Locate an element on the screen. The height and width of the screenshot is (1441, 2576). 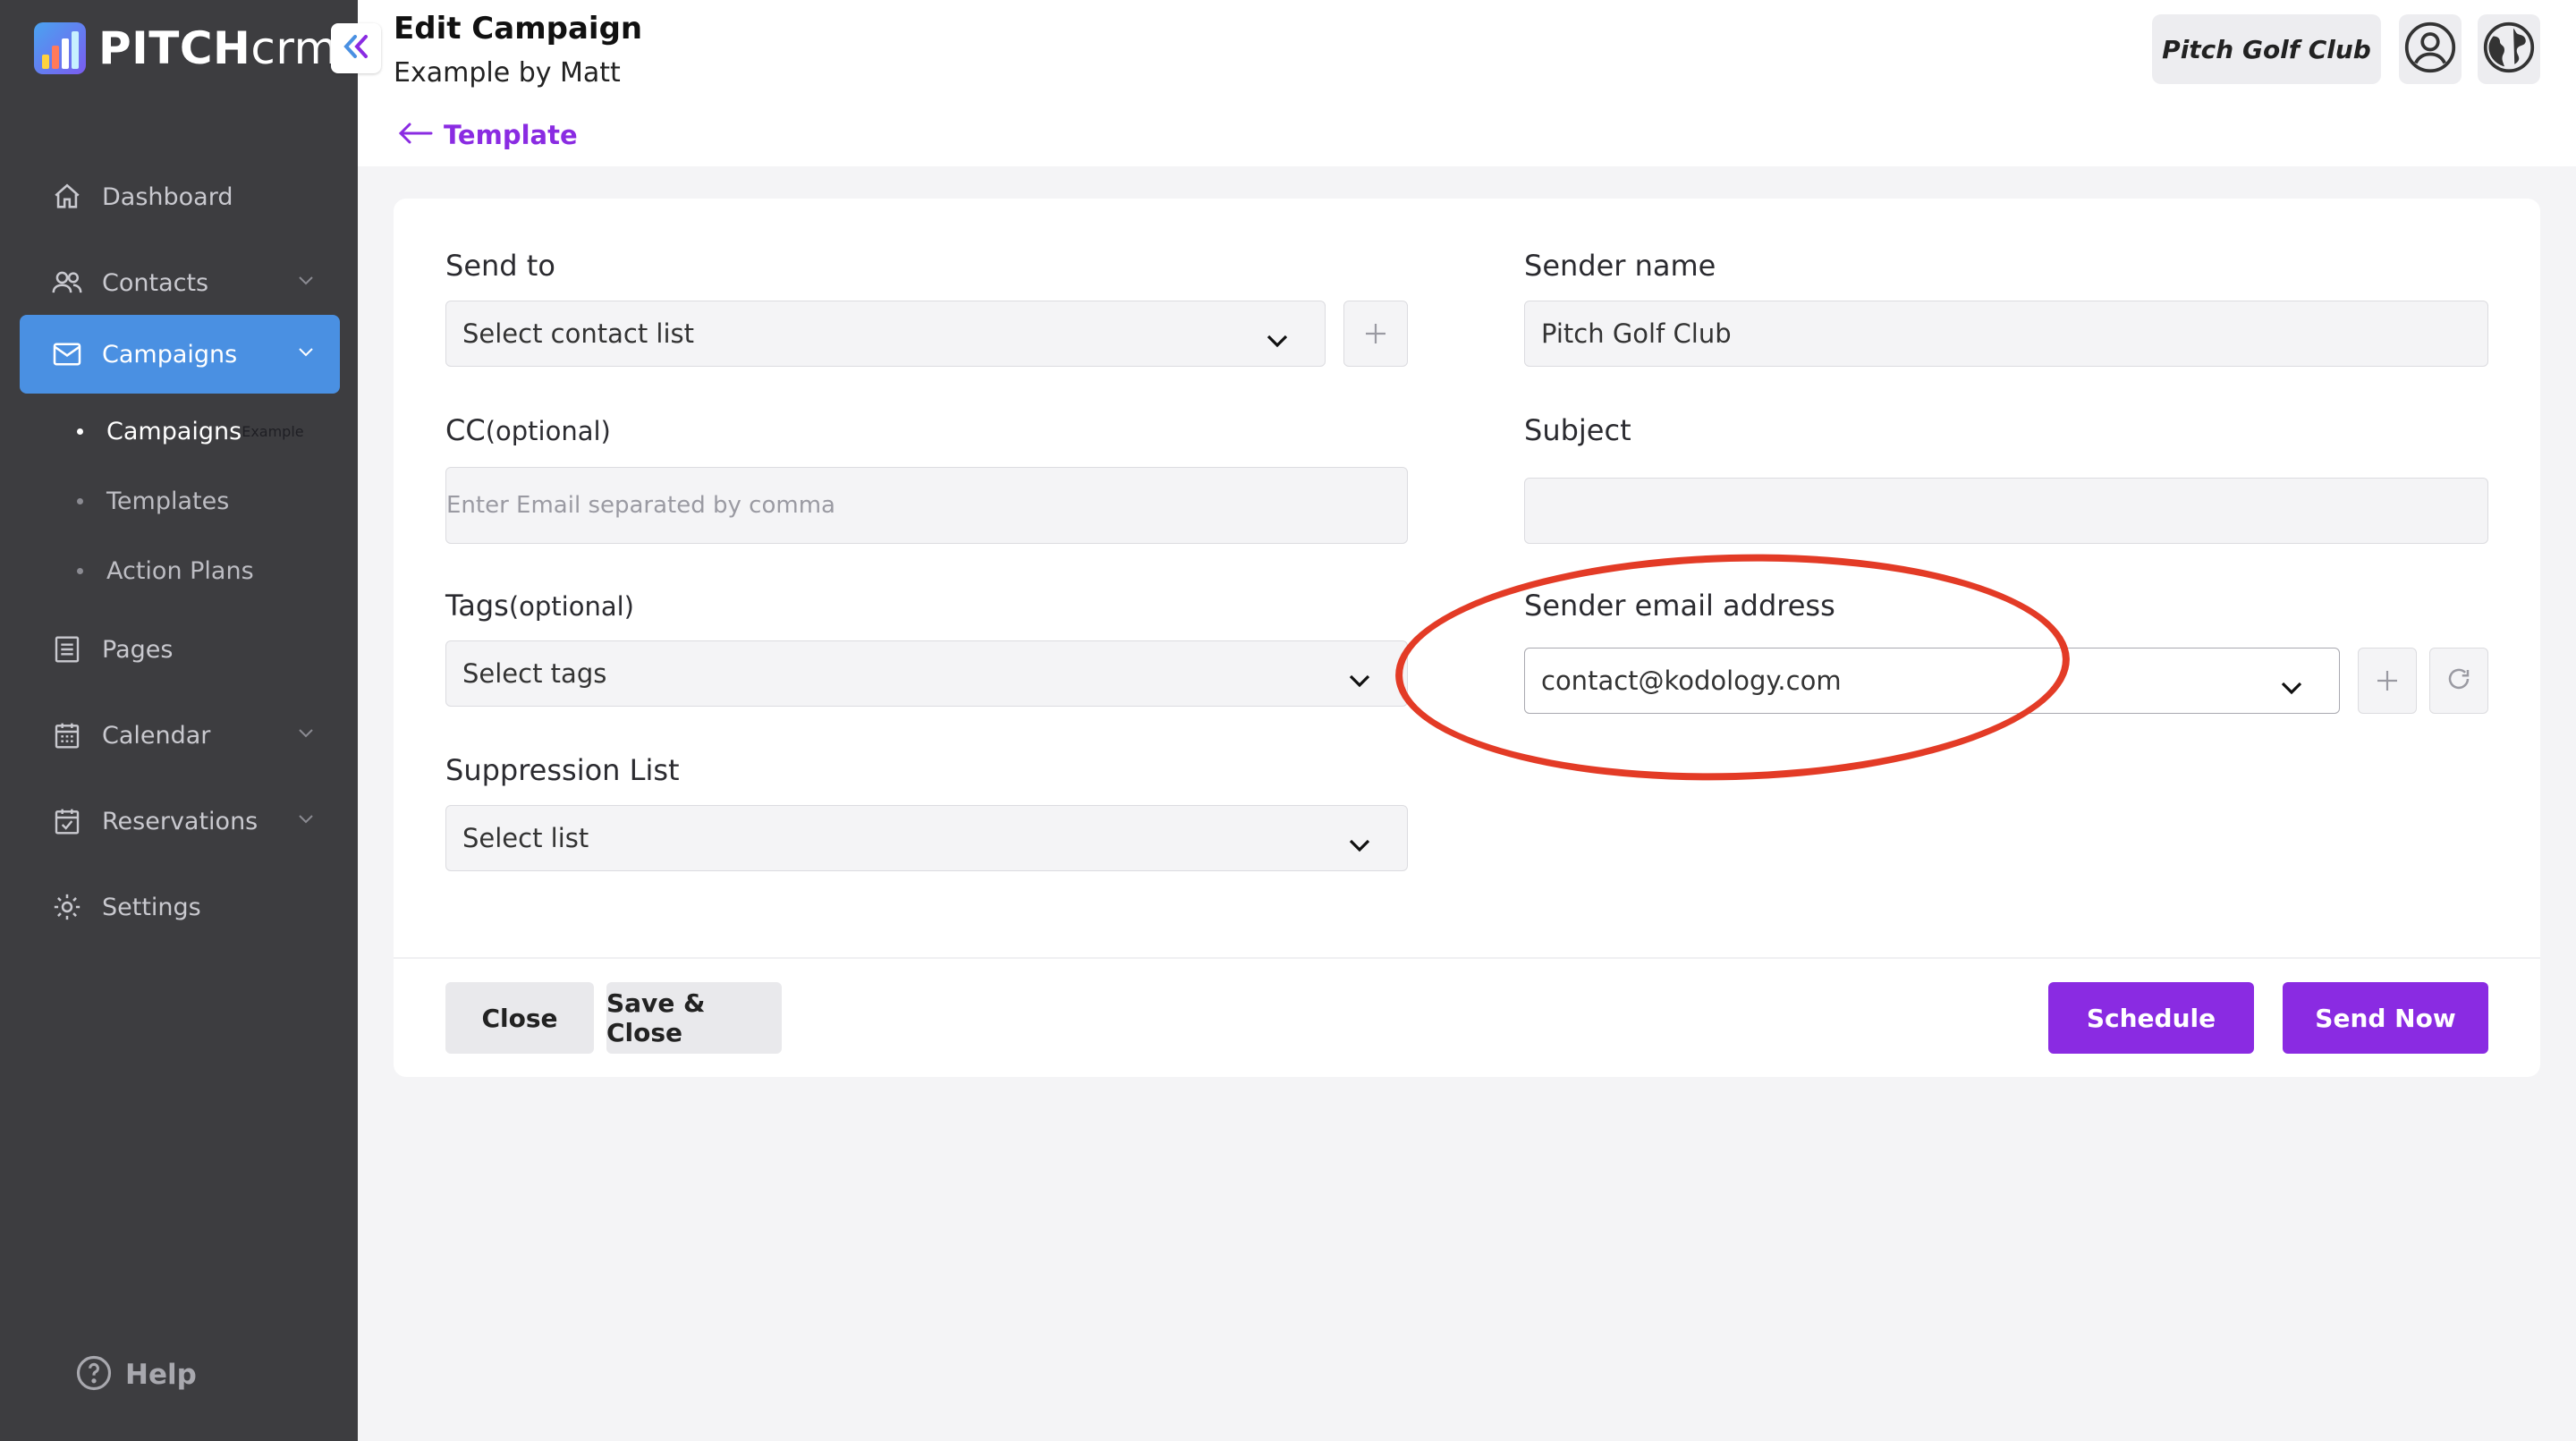
close-button: Close is located at coordinates (519, 1018).